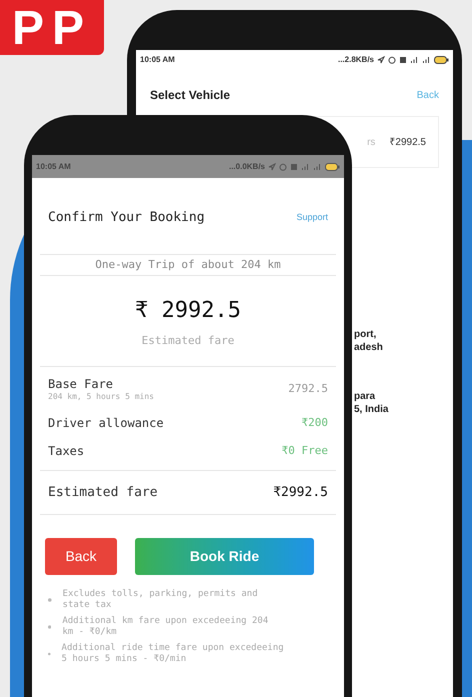  Describe the element at coordinates (312, 217) in the screenshot. I see `support-link: Support` at that location.